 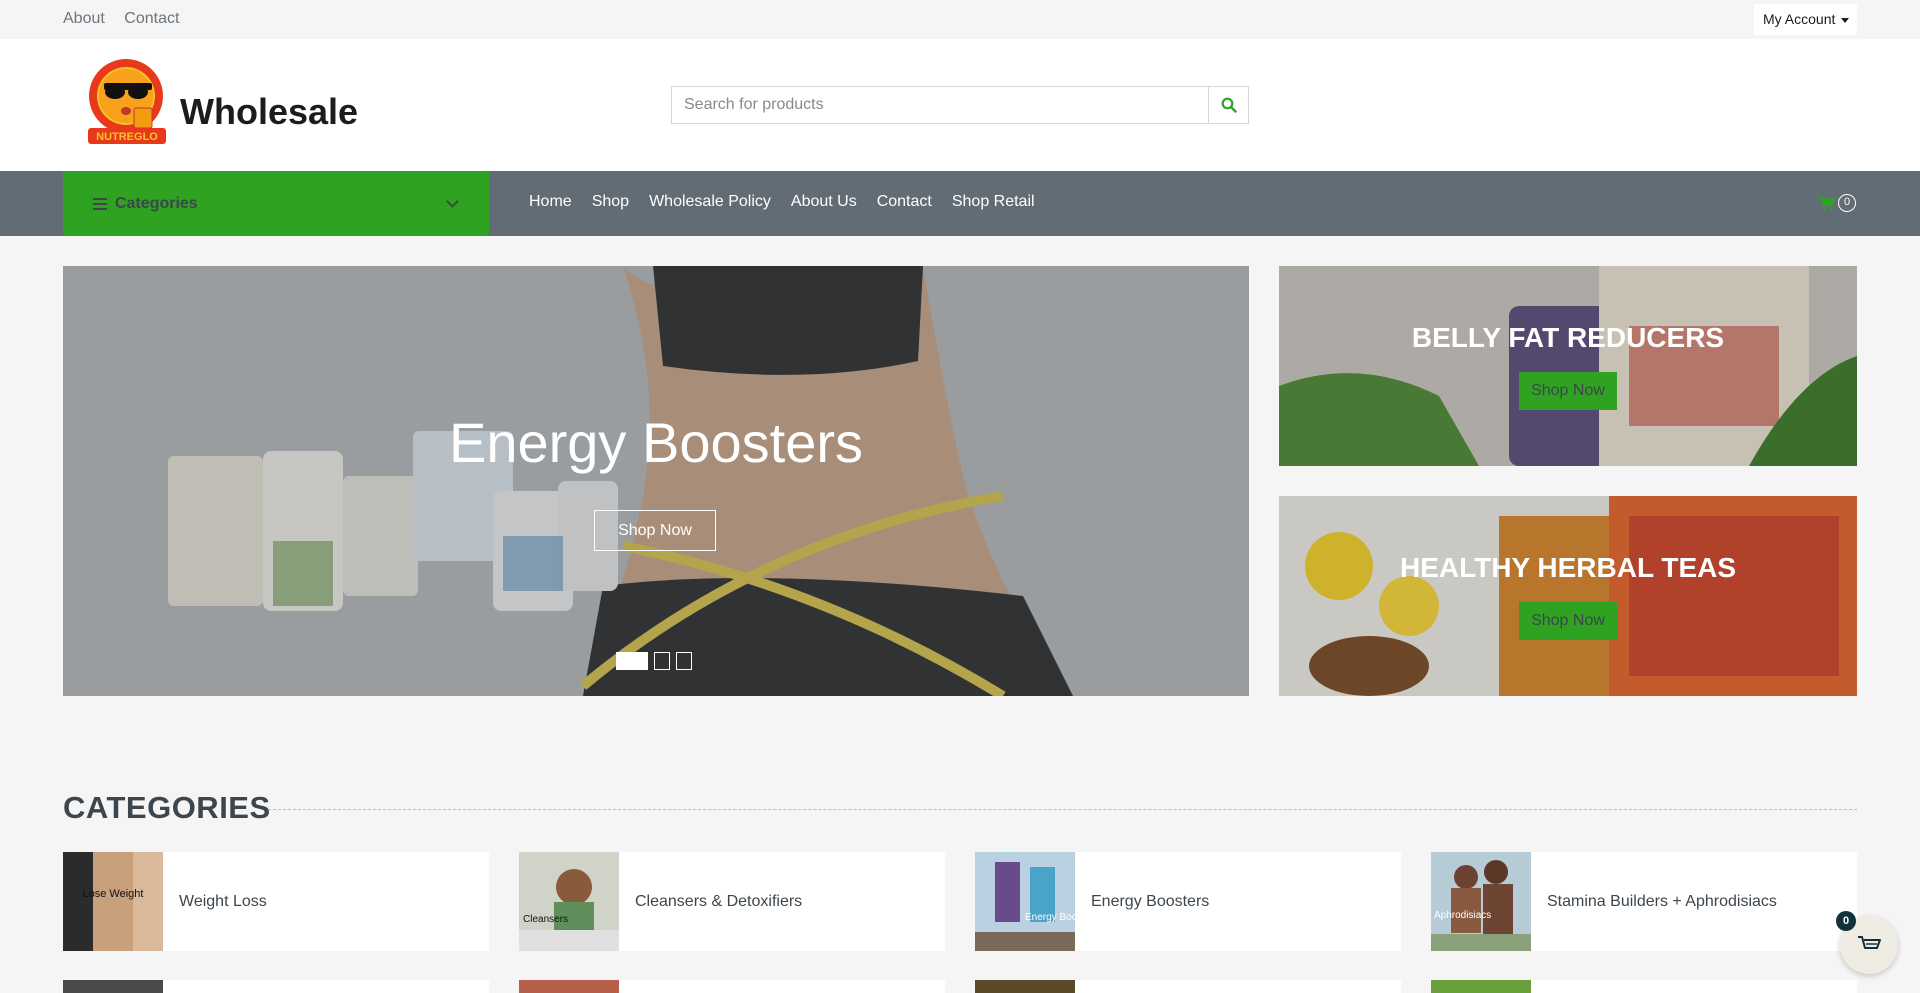 What do you see at coordinates (223, 901) in the screenshot?
I see `category-label-weight-loss: Weight Loss` at bounding box center [223, 901].